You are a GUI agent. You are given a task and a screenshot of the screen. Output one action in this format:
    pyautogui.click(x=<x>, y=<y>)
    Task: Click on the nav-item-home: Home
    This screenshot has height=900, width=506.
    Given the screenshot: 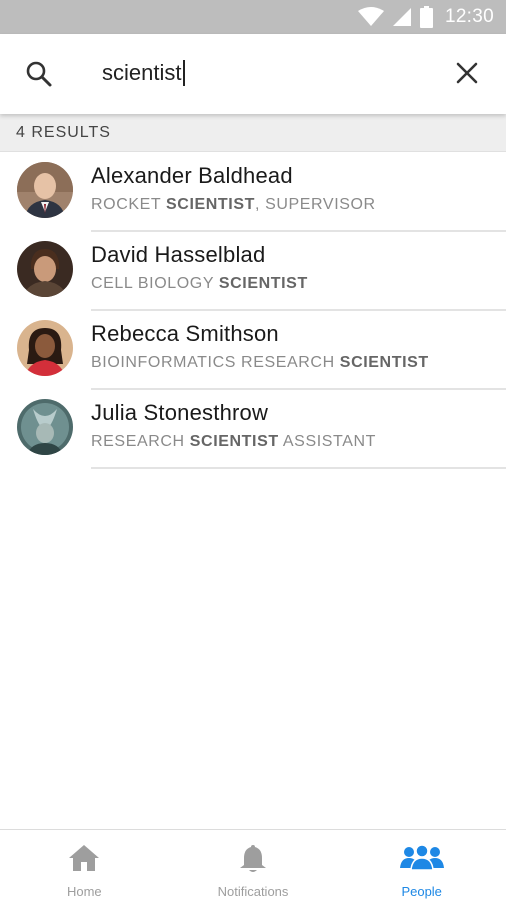 What is the action you would take?
    pyautogui.click(x=84, y=865)
    